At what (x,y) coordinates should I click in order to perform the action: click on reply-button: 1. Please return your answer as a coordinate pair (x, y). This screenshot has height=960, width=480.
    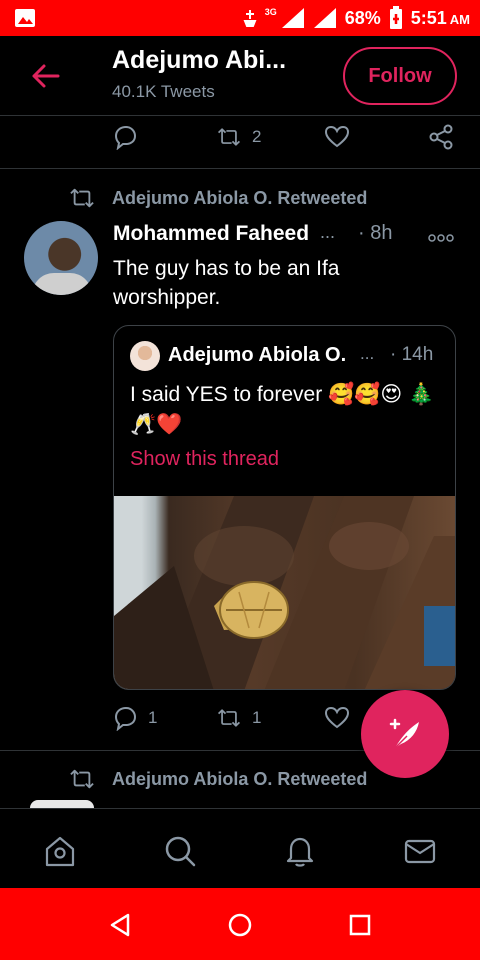
    Looking at the image, I should click on (134, 718).